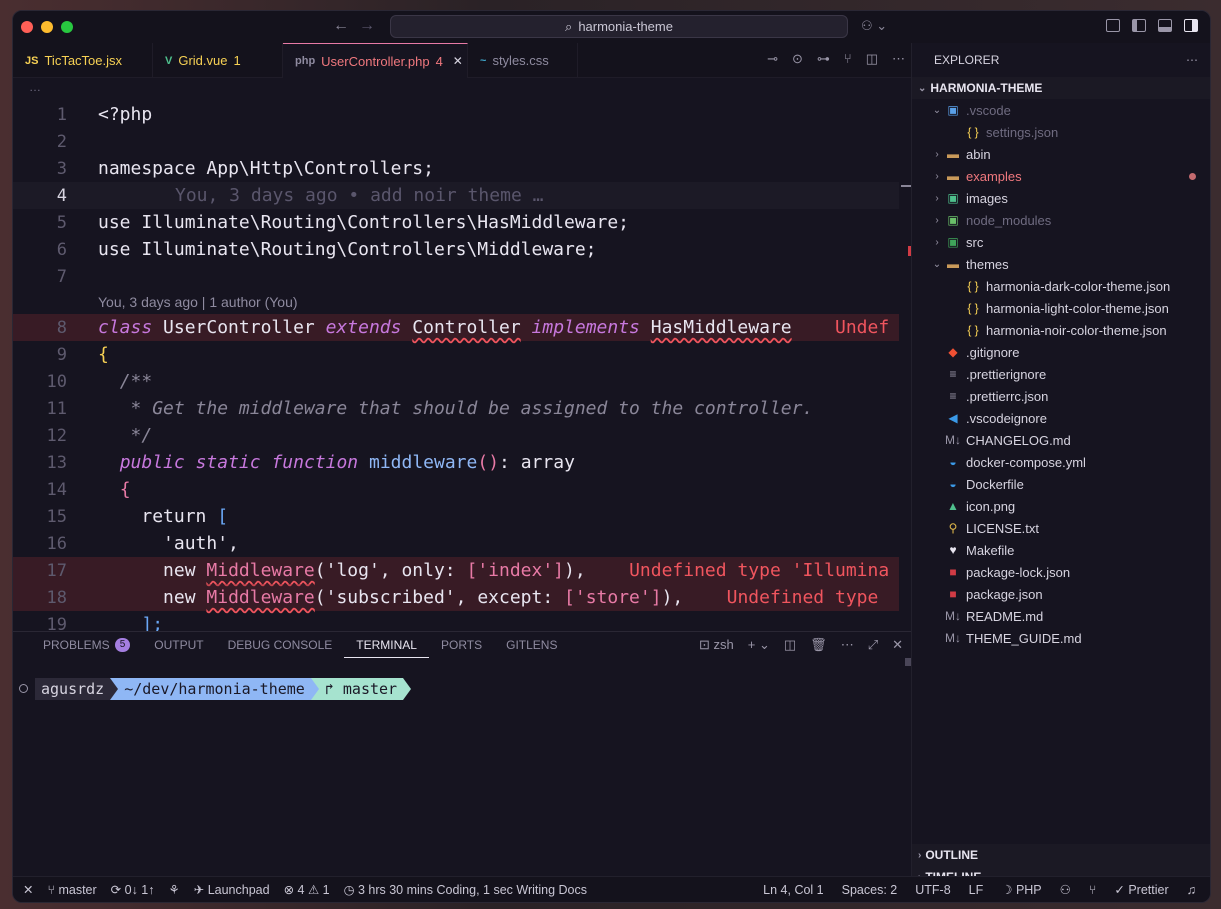 The image size is (1221, 909). Describe the element at coordinates (1165, 25) in the screenshot. I see `toggle-panel-icon` at that location.